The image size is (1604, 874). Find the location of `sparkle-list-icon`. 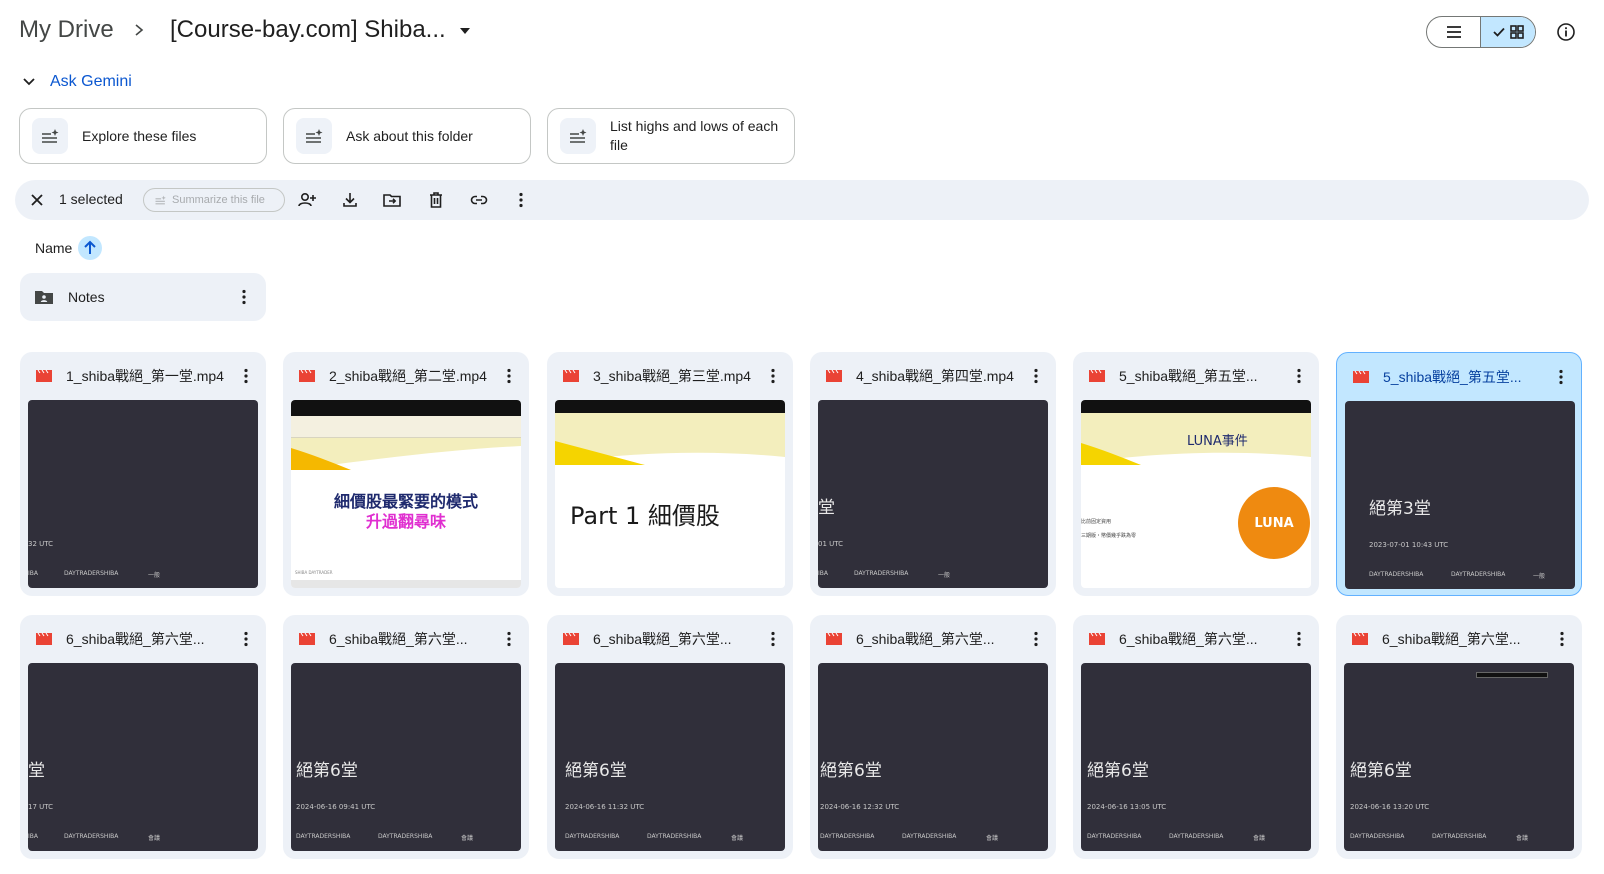

sparkle-list-icon is located at coordinates (578, 136).